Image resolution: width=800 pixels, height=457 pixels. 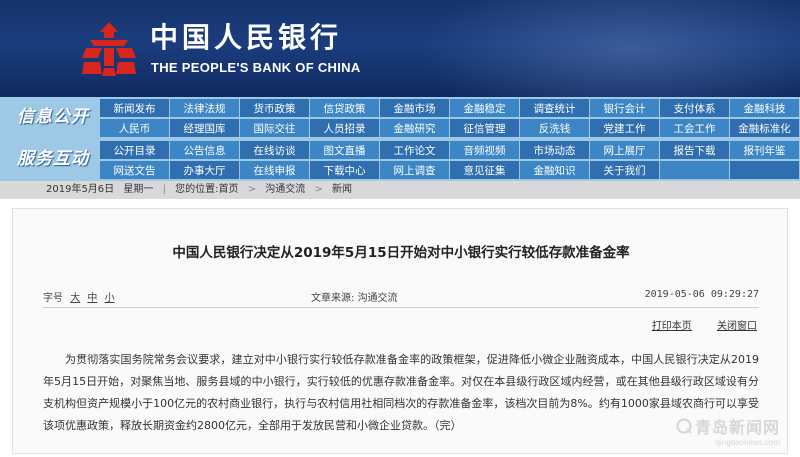 I want to click on watermark-logo-icon, so click(x=684, y=426).